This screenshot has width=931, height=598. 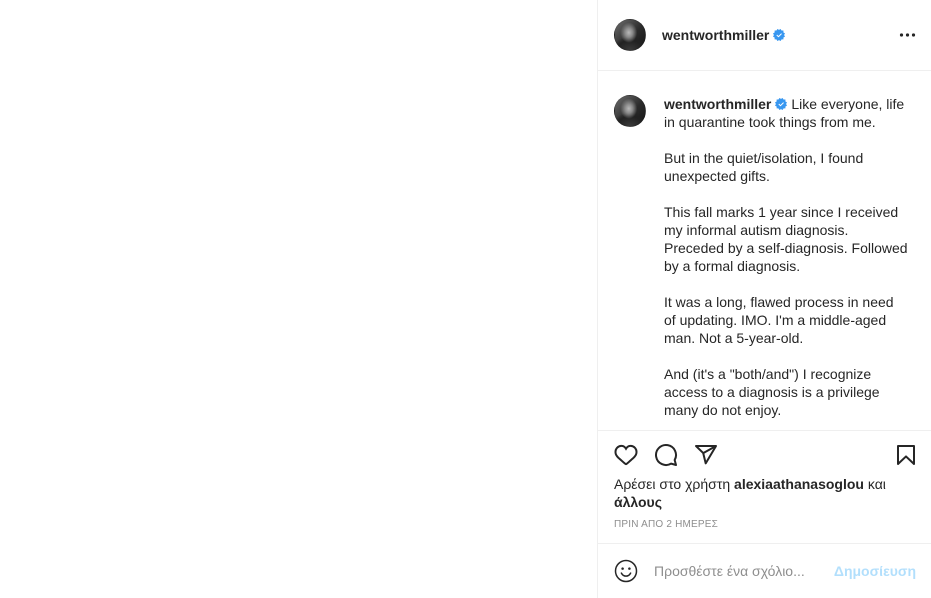 I want to click on author-username: wentworthmiller, so click(x=715, y=35).